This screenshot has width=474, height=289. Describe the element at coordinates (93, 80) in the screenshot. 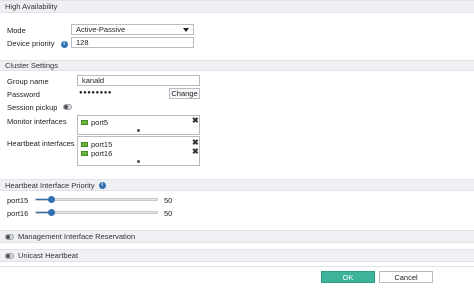

I see `group-name-value: kanald` at that location.